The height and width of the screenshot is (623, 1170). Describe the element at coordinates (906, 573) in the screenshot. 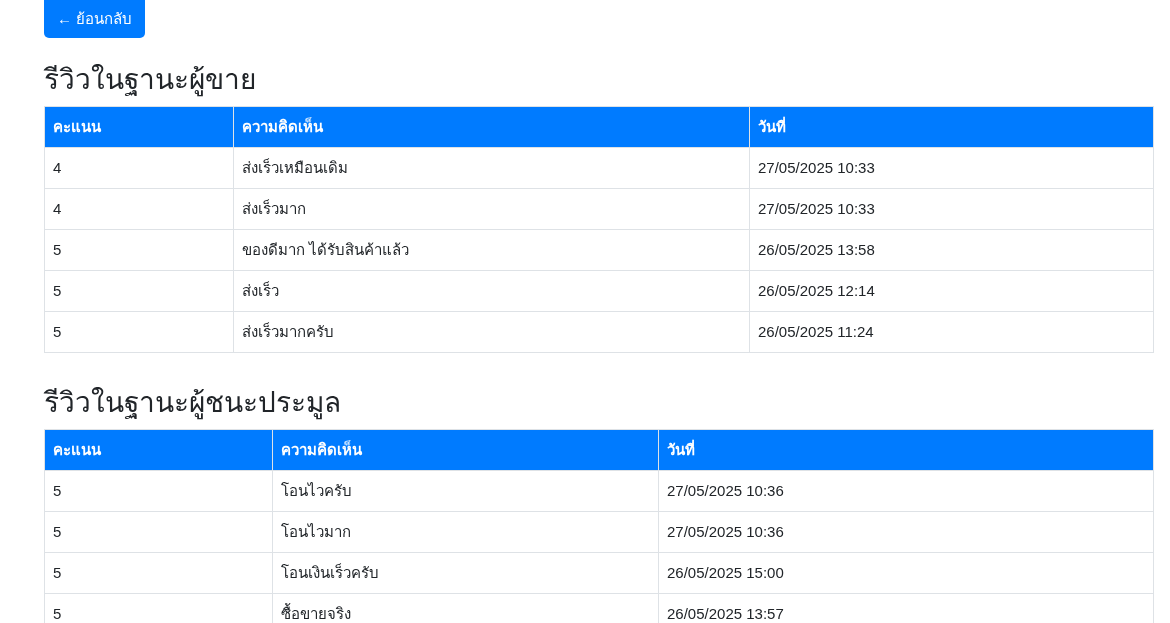

I see `table-cell: 26/05/2025 15:00` at that location.